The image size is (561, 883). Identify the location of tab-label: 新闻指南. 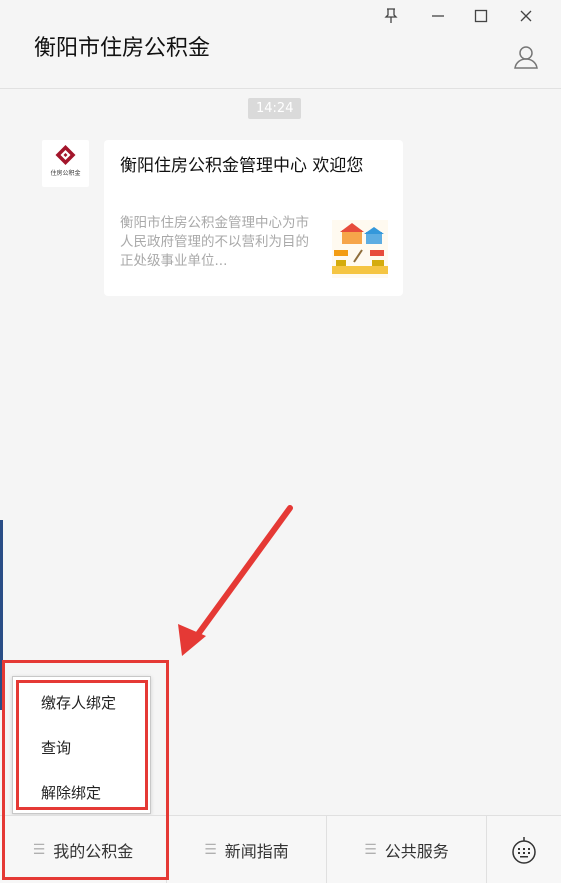
(256, 851).